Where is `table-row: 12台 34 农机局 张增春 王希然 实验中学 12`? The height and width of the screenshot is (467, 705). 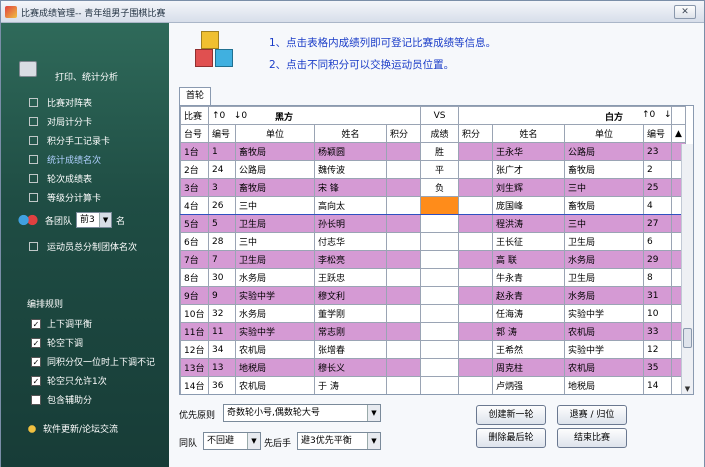
table-row: 12台 34 农机局 张增春 王希然 实验中学 12 is located at coordinates (433, 349).